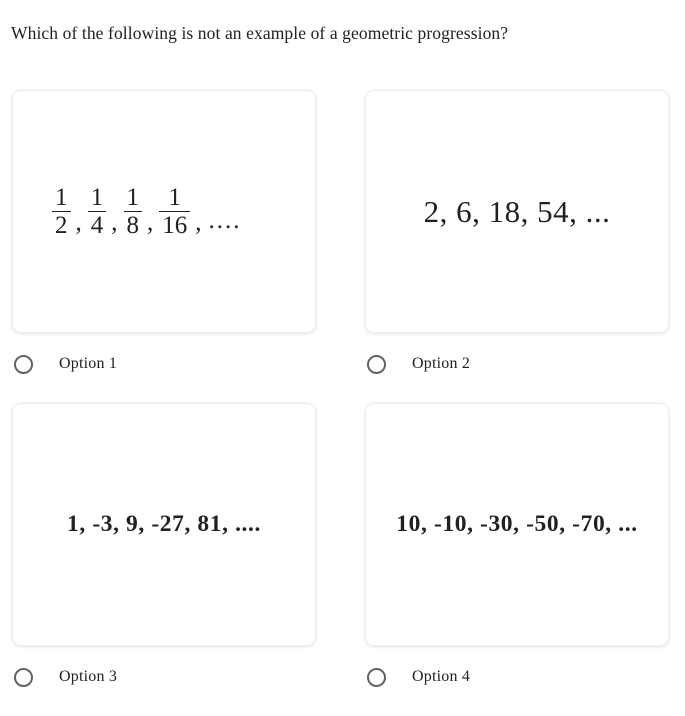  I want to click on option-radio-row-2: Option 2, so click(517, 364).